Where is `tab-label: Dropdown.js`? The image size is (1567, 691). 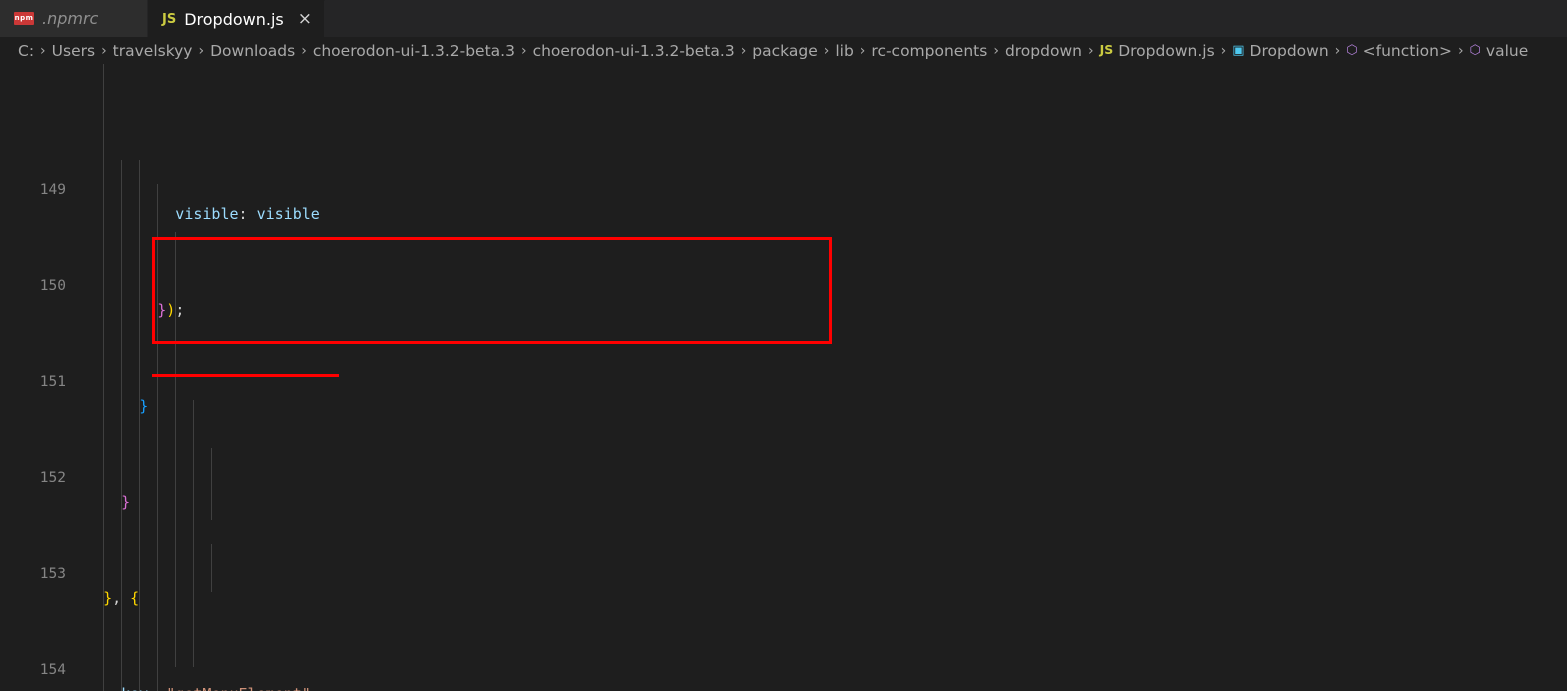 tab-label: Dropdown.js is located at coordinates (234, 19).